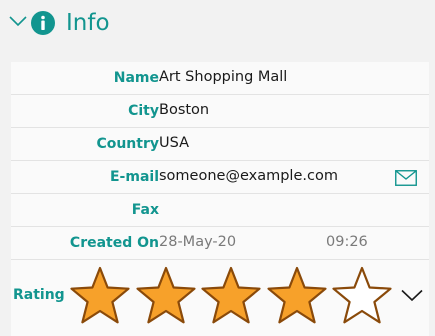  Describe the element at coordinates (220, 144) in the screenshot. I see `field-row-country: Country USA` at that location.